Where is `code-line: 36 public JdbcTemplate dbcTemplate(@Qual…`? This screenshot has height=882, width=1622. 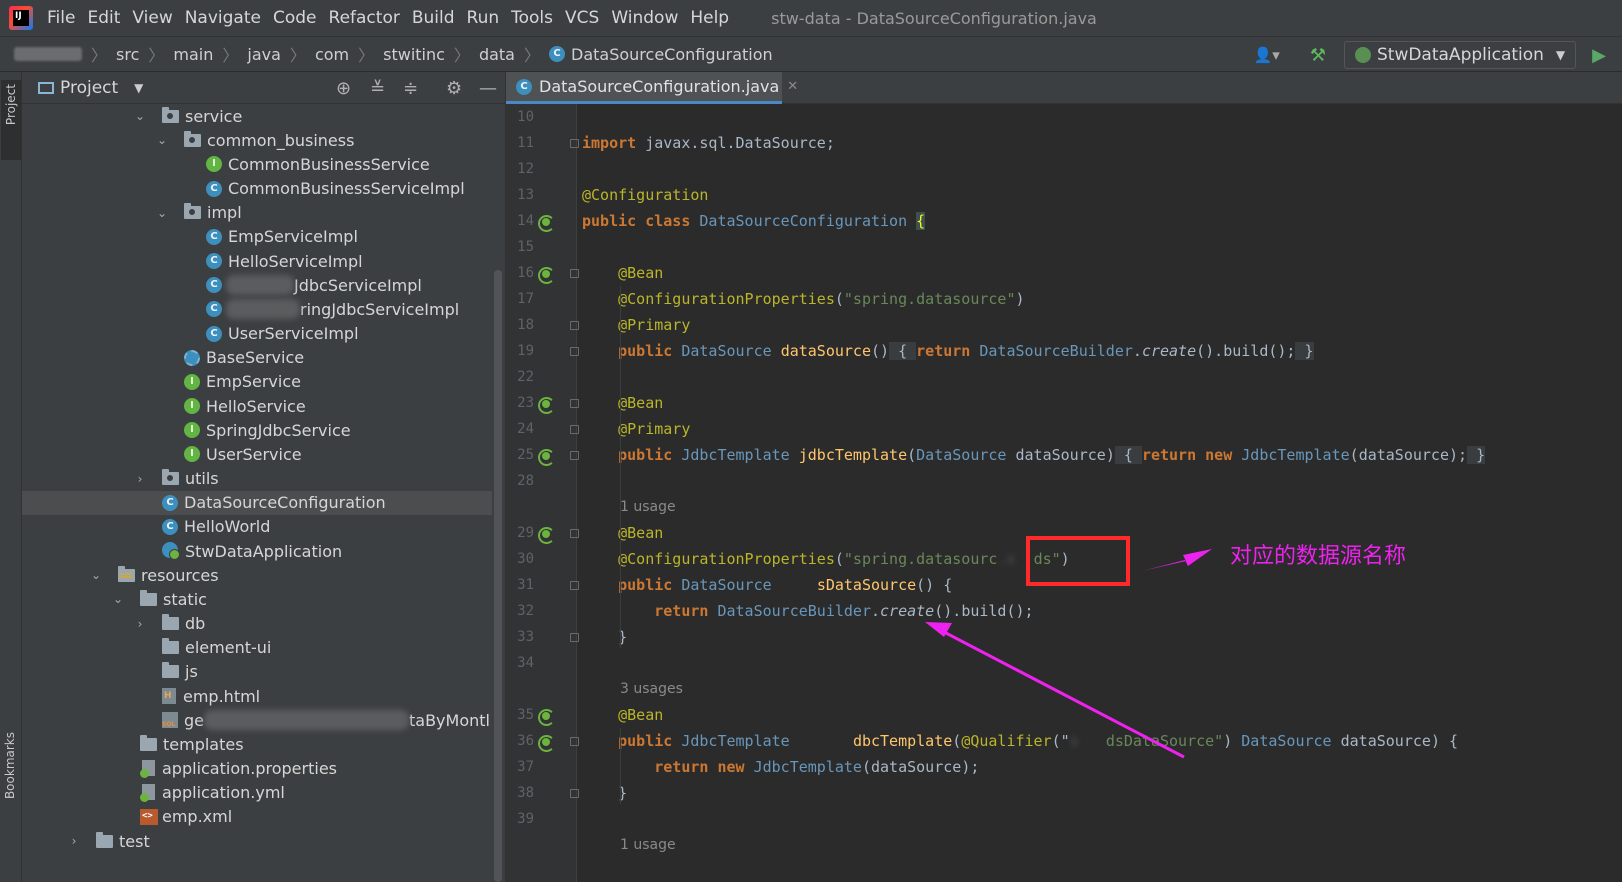
code-line: 36 public JdbcTemplate dbcTemplate(@Qual… is located at coordinates (1064, 741).